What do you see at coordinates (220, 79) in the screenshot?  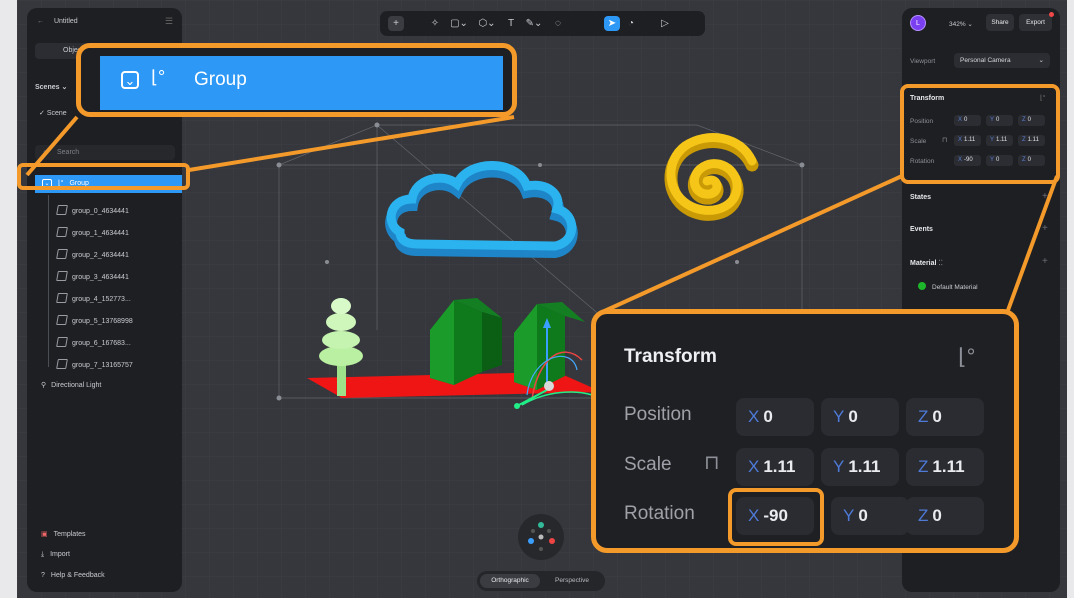 I see `zoom-group-label: Group` at bounding box center [220, 79].